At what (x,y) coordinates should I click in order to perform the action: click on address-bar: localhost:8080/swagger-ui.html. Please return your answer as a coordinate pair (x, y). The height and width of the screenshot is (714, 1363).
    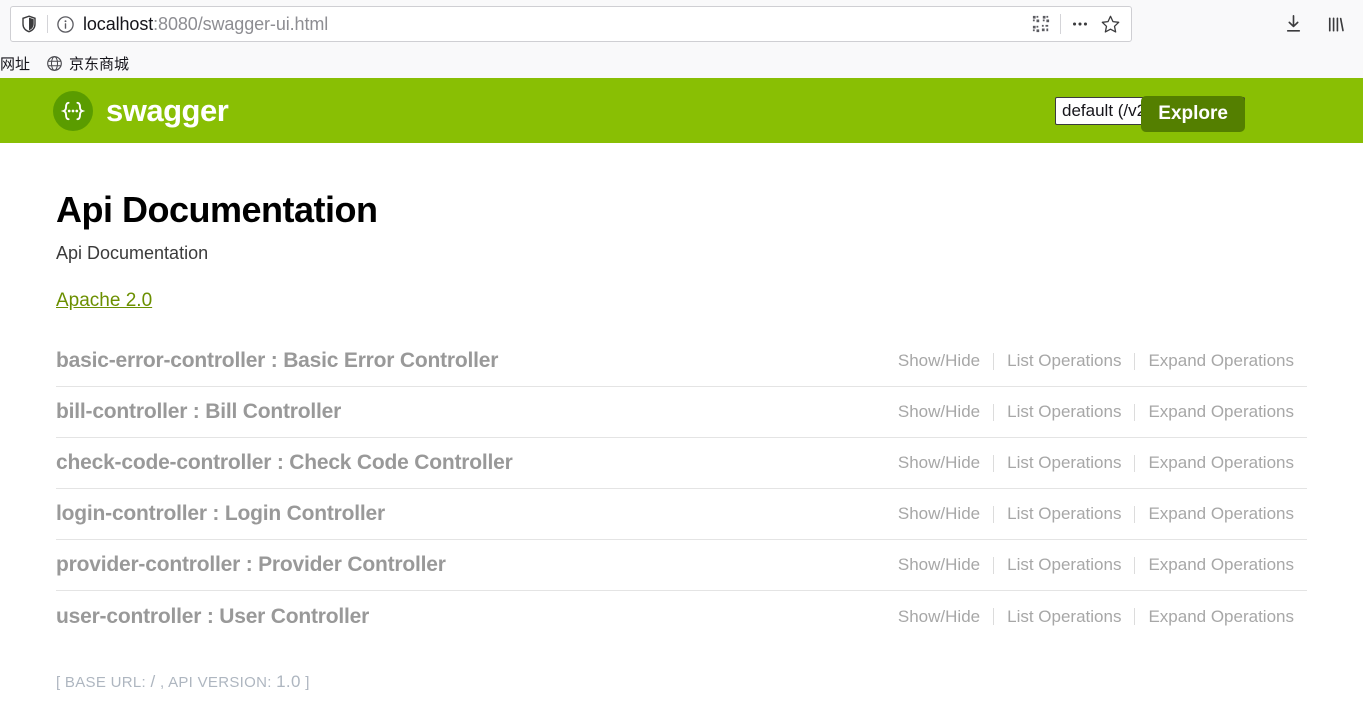
    Looking at the image, I should click on (571, 24).